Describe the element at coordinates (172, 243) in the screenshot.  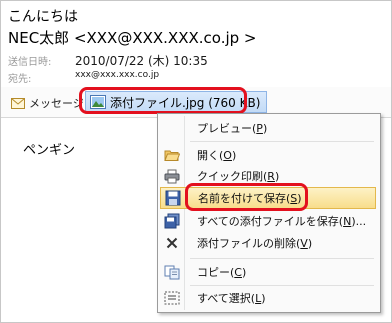
I see `delete-x-icon` at that location.